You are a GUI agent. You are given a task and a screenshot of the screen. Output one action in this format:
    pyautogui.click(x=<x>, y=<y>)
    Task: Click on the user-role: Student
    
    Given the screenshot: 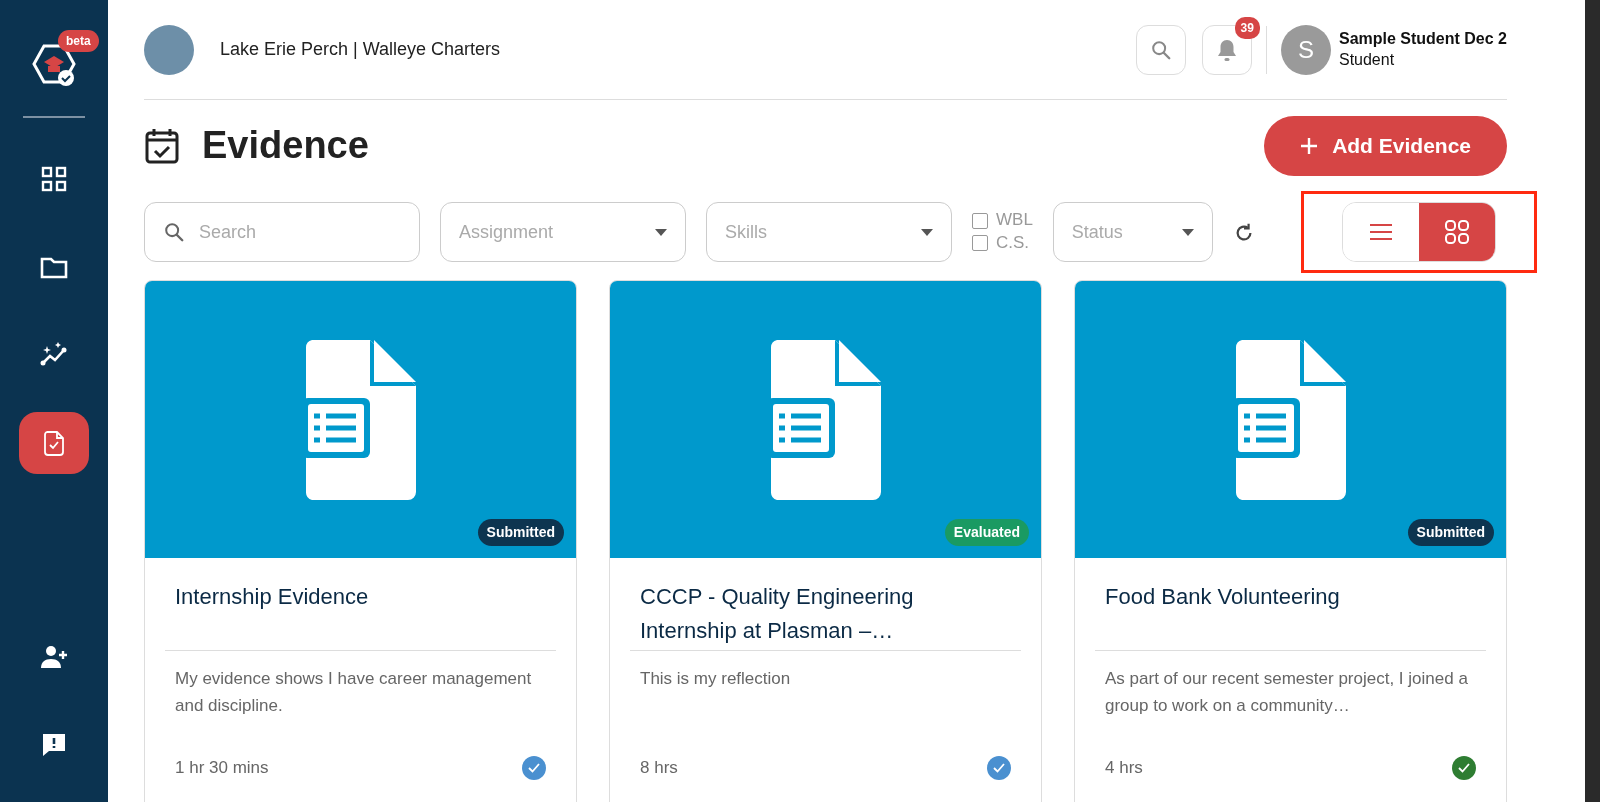 What is the action you would take?
    pyautogui.click(x=1367, y=59)
    